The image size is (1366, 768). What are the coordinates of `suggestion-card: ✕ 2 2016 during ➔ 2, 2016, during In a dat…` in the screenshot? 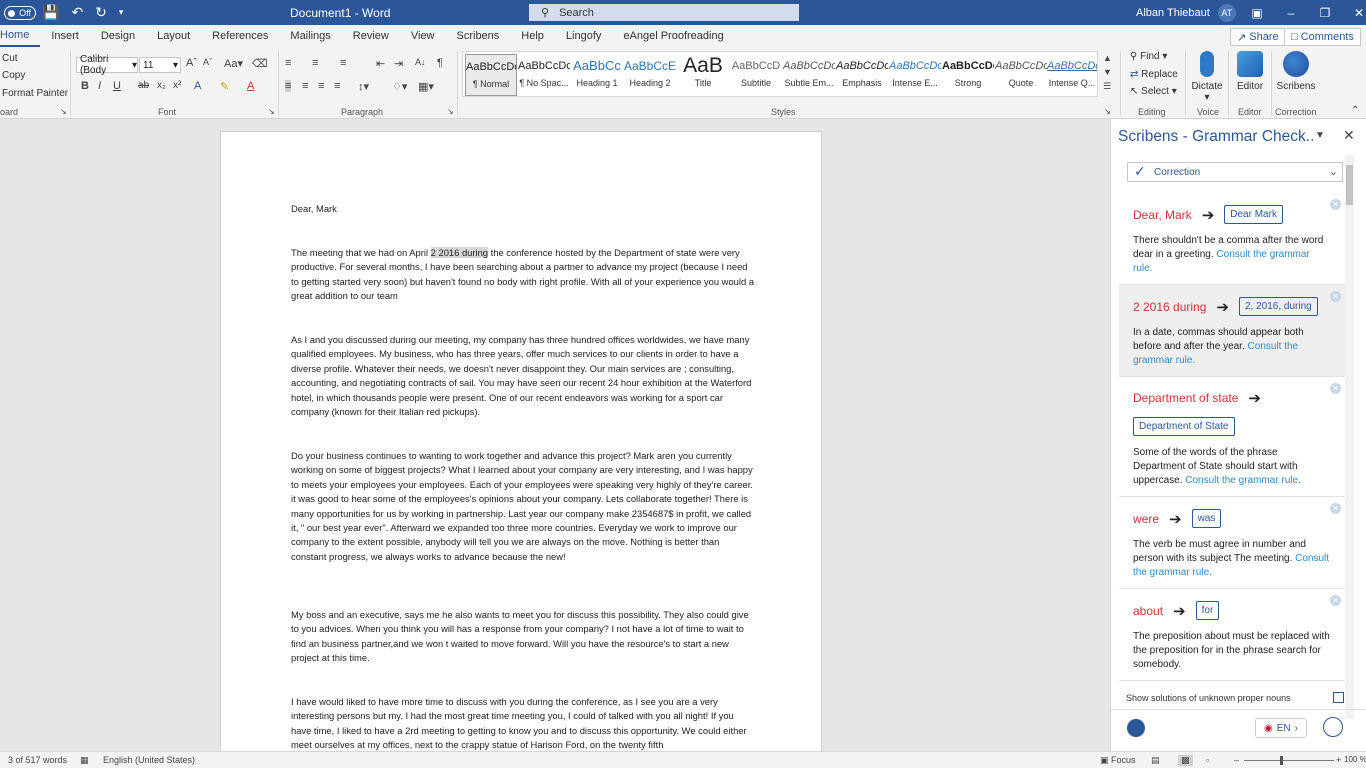 It's located at (1232, 331).